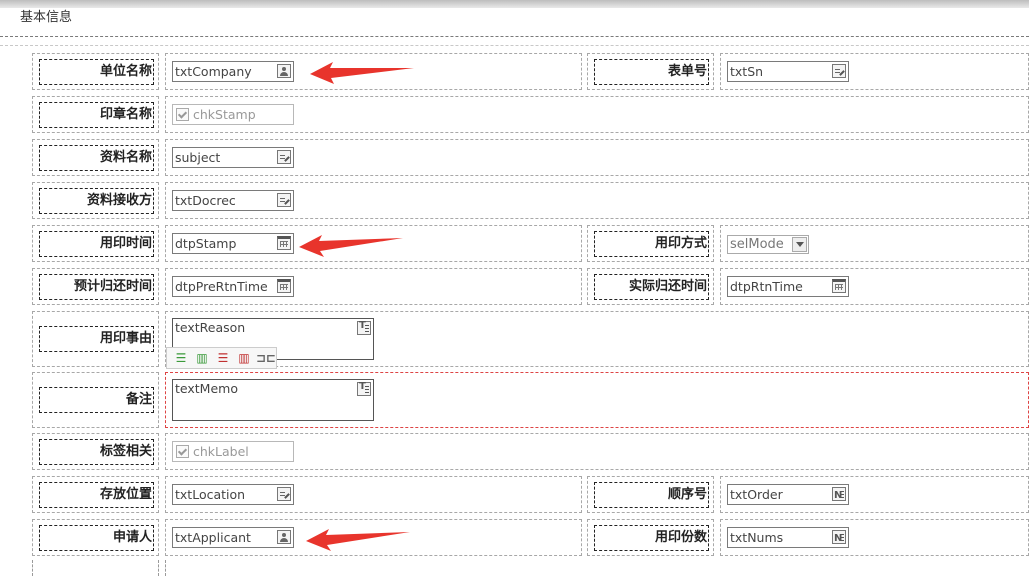 Image resolution: width=1029 pixels, height=576 pixels. I want to click on annotation-arrow-stamp-time, so click(351, 246).